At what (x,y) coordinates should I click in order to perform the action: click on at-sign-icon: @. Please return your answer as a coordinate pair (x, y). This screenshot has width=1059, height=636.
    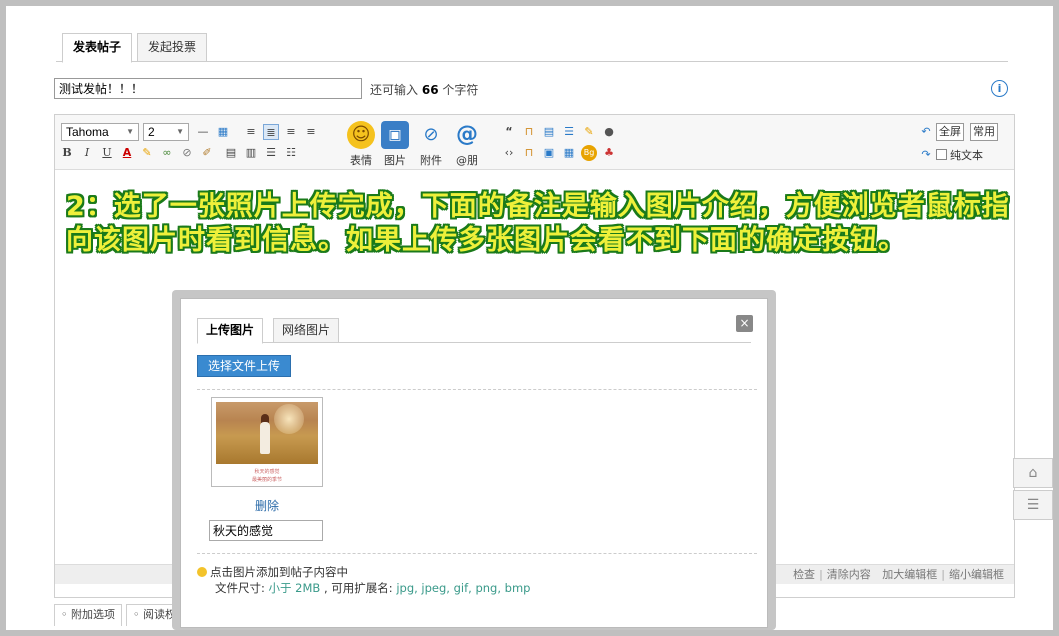
    Looking at the image, I should click on (467, 134).